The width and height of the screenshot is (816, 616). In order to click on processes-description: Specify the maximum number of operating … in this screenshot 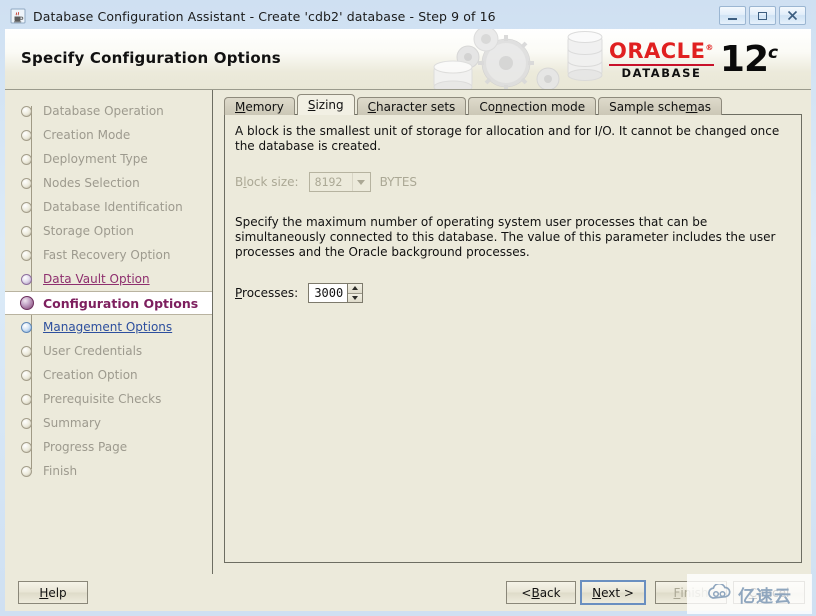, I will do `click(505, 237)`.